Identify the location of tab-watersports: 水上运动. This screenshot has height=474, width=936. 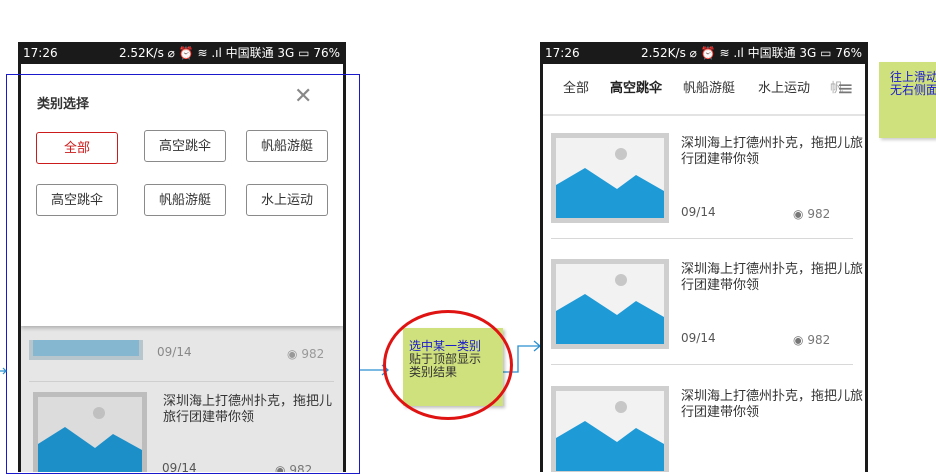
(784, 89).